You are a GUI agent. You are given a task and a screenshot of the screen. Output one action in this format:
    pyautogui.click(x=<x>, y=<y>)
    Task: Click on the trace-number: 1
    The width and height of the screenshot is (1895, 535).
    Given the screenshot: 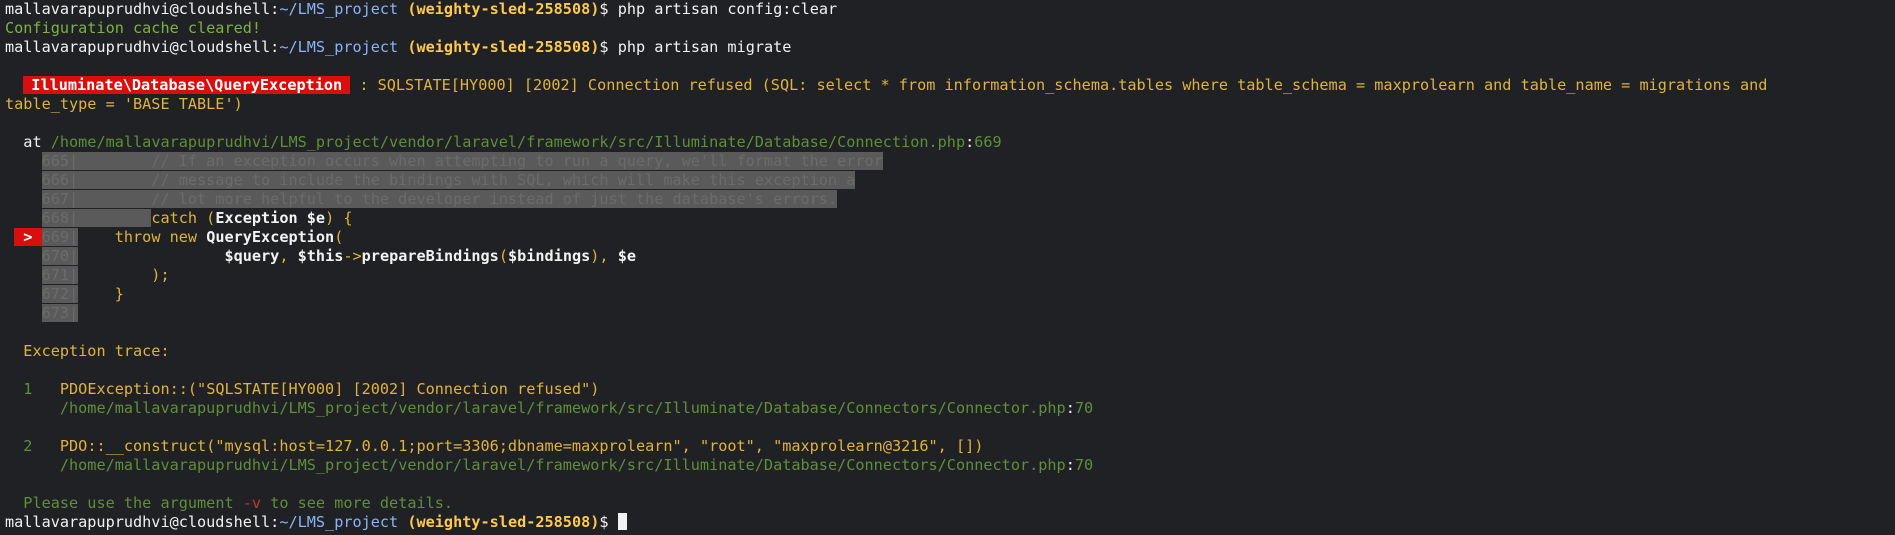 What is the action you would take?
    pyautogui.click(x=28, y=389)
    